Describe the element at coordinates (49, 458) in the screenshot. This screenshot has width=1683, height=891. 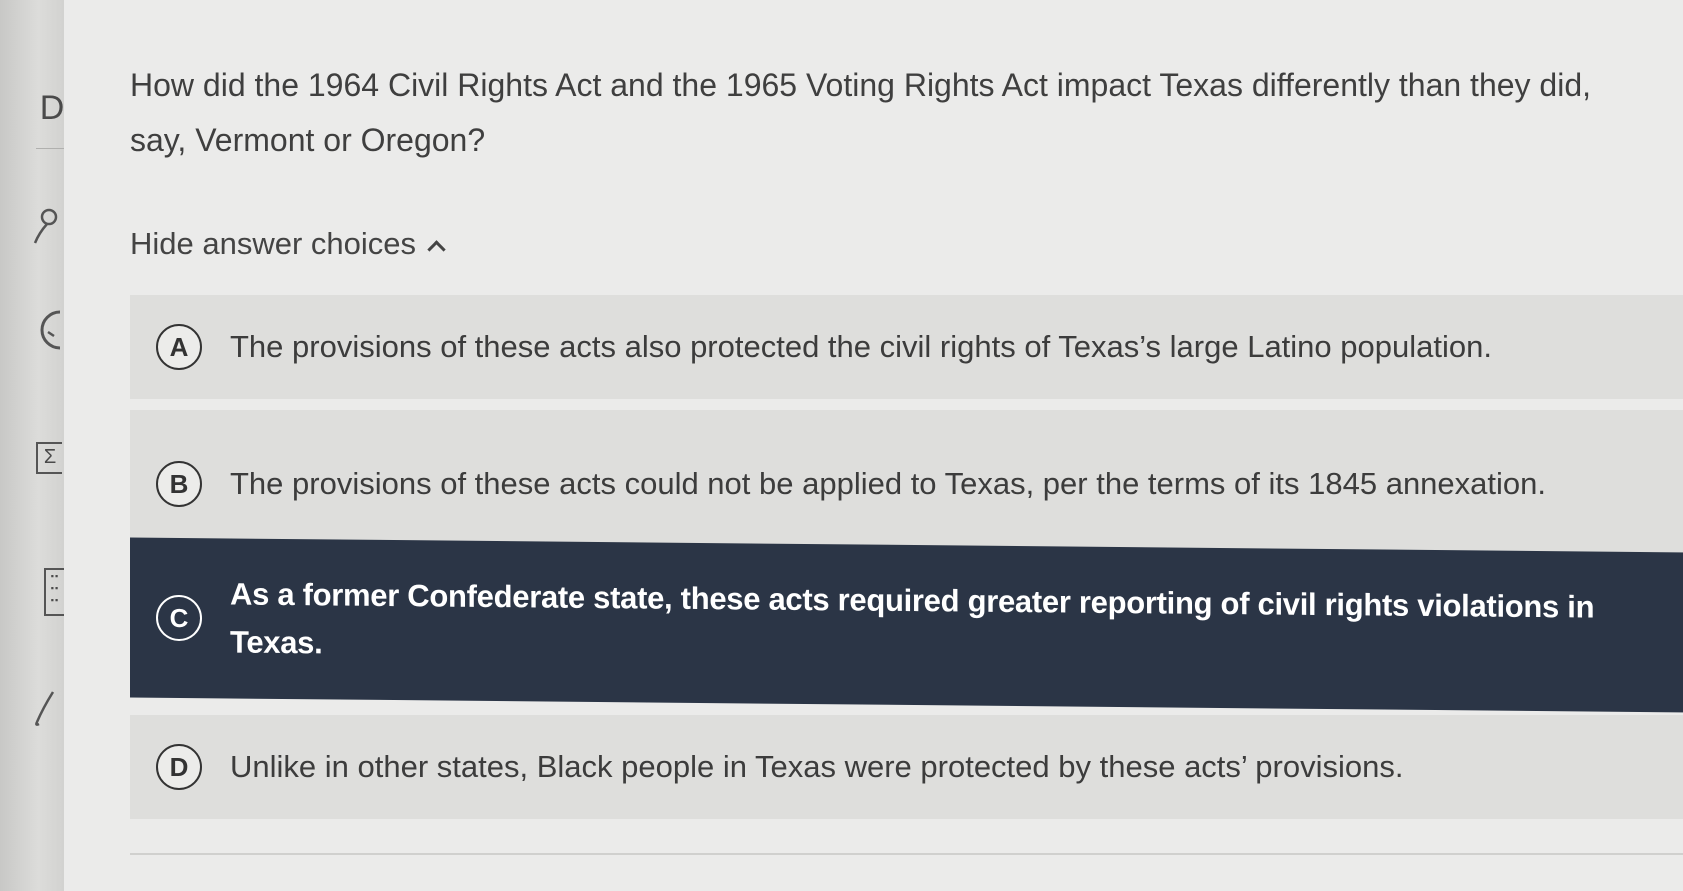
I see `sigma-icon: Σ` at that location.